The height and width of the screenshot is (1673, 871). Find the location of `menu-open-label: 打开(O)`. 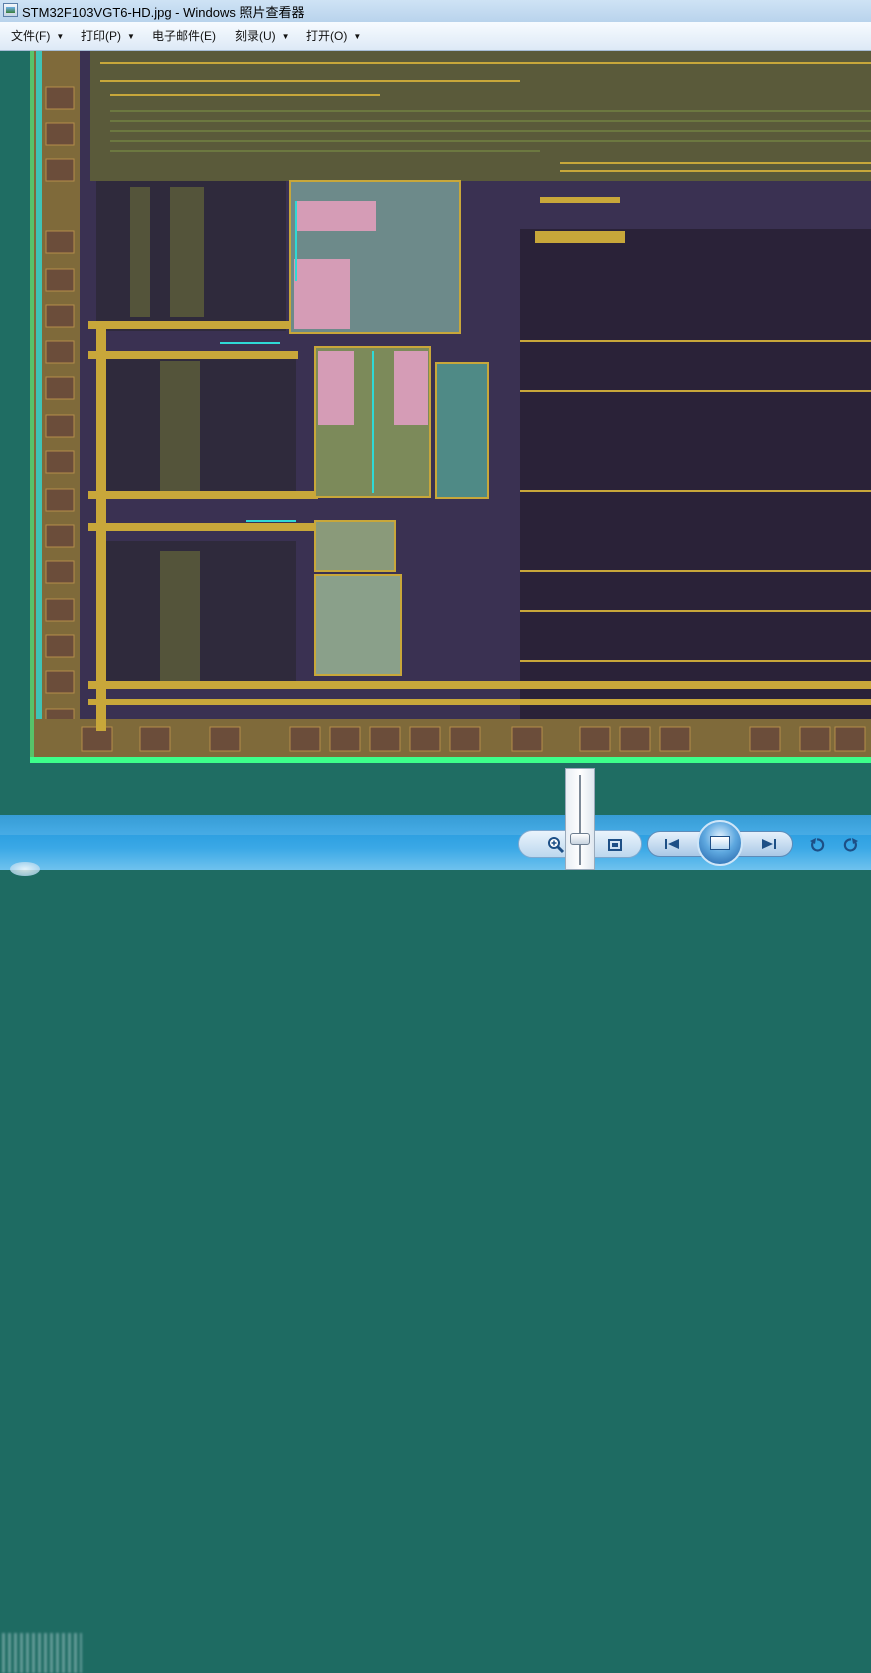

menu-open-label: 打开(O) is located at coordinates (327, 36).